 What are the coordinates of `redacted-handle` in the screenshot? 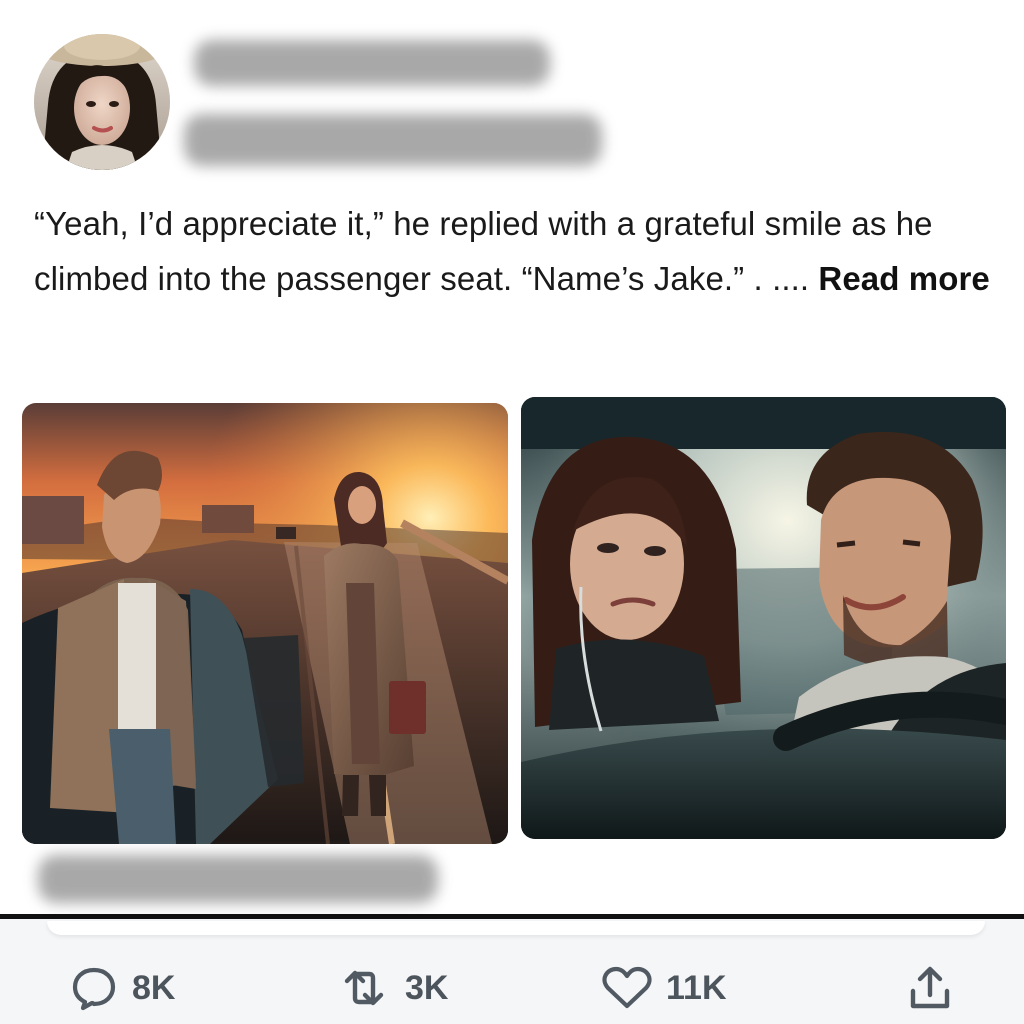 It's located at (393, 140).